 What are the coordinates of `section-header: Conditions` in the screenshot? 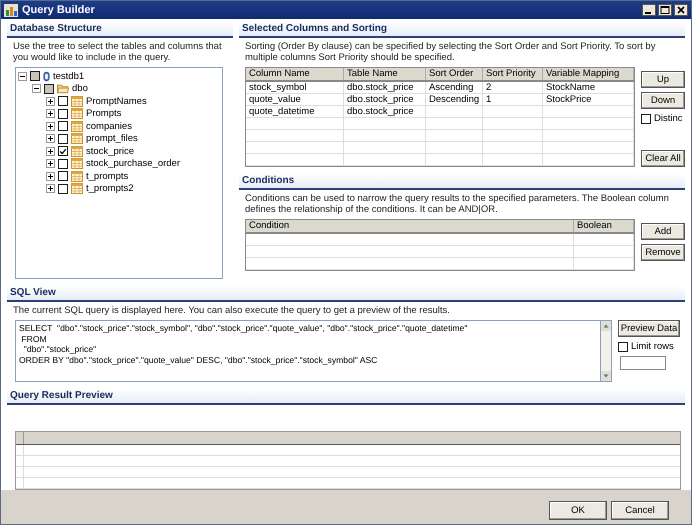 It's located at (462, 181).